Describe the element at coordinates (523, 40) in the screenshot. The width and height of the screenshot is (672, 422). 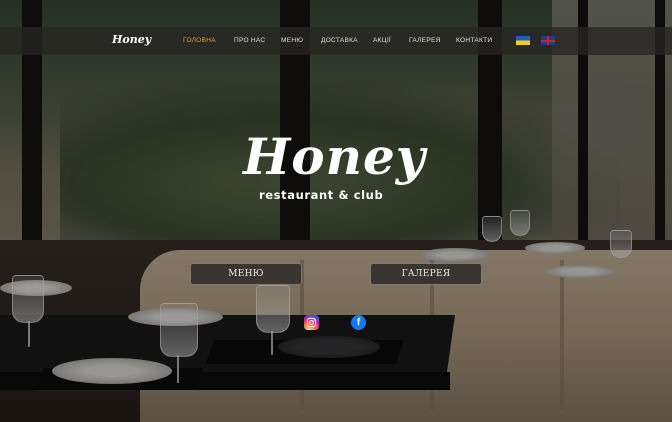
I see `ukraine-flag-icon` at that location.